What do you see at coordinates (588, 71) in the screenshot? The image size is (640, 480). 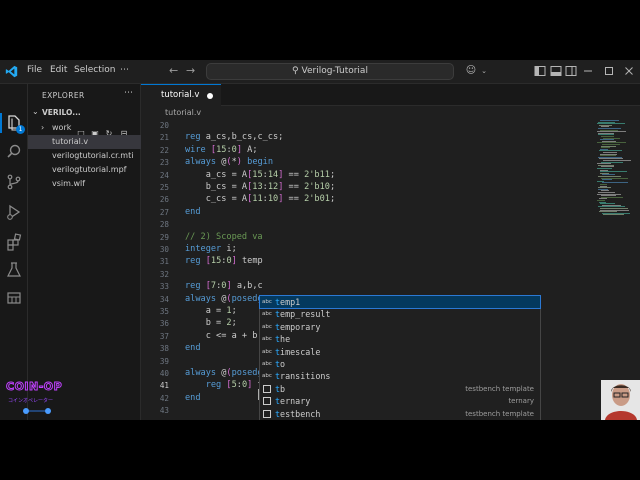 I see `minimize-icon` at bounding box center [588, 71].